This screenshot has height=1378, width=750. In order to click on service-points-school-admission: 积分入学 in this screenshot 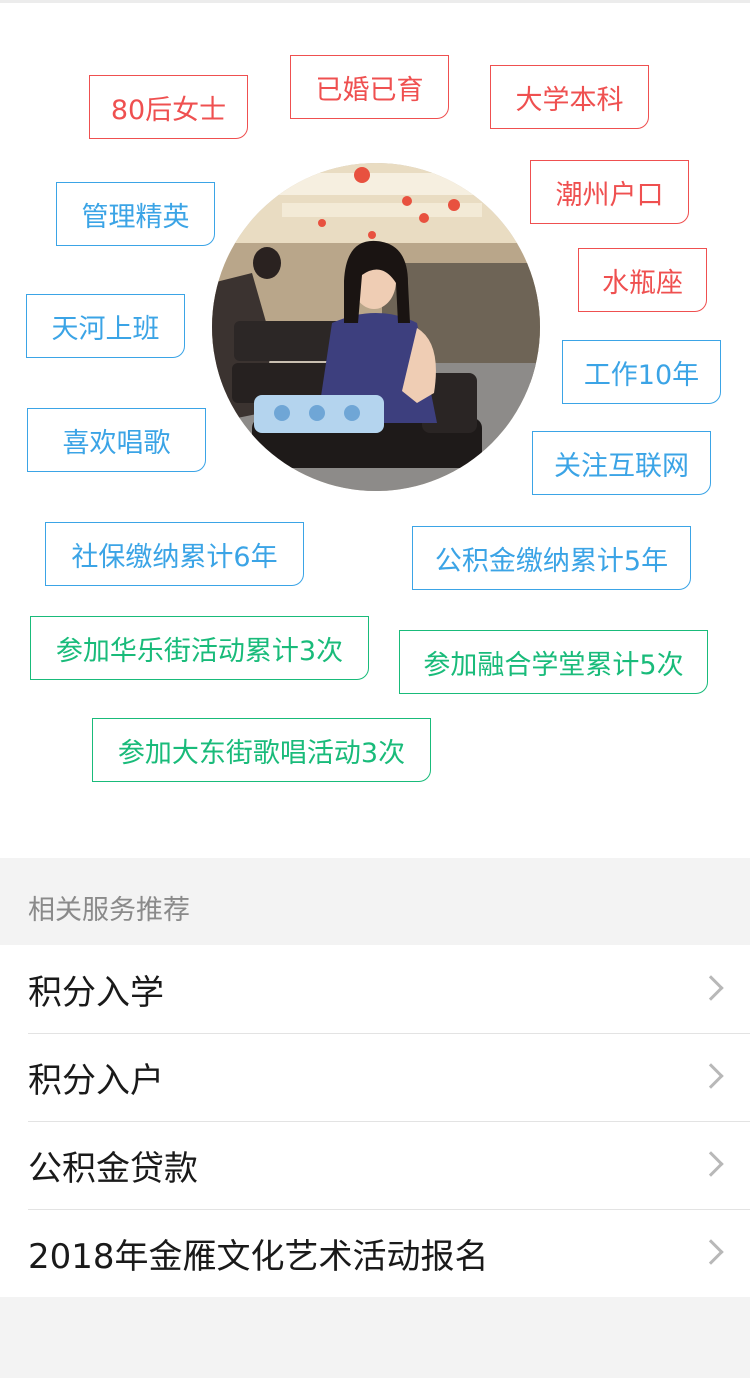, I will do `click(375, 989)`.